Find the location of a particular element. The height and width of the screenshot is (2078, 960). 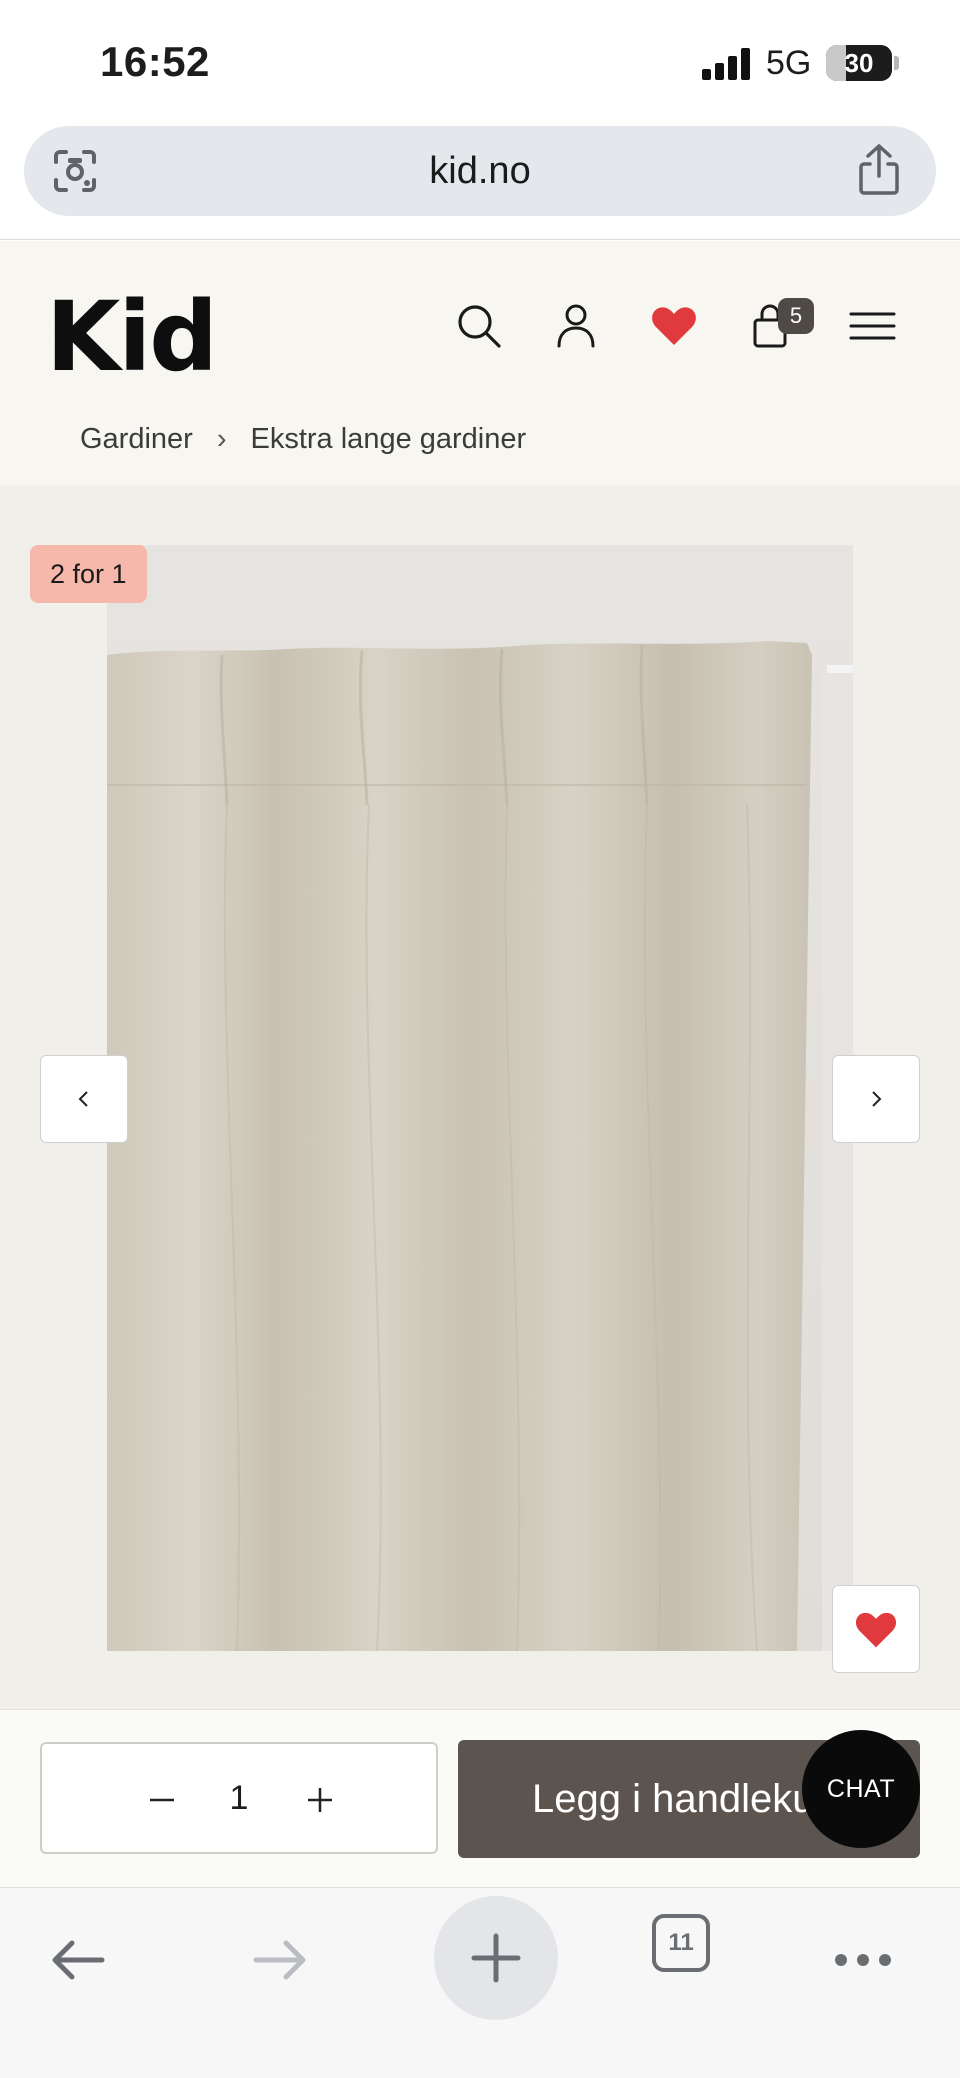

cart-count-badge: 5 is located at coordinates (796, 316).